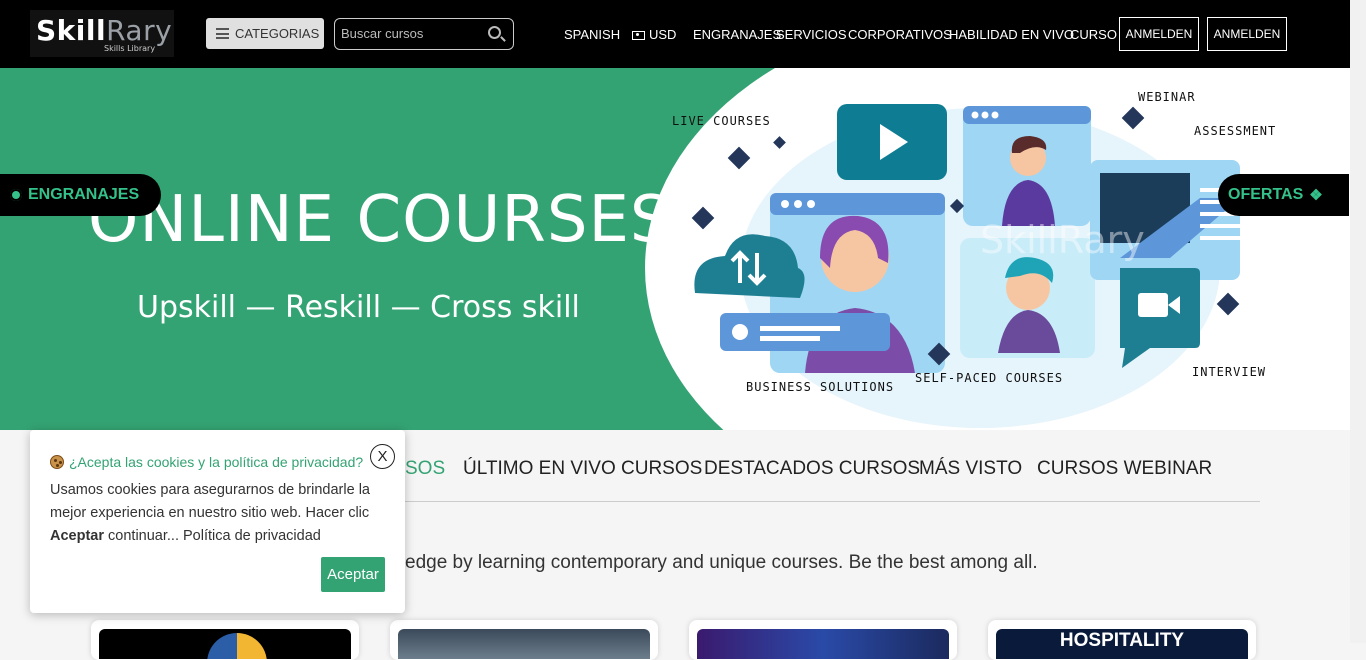  Describe the element at coordinates (222, 33) in the screenshot. I see `menu-icon` at that location.